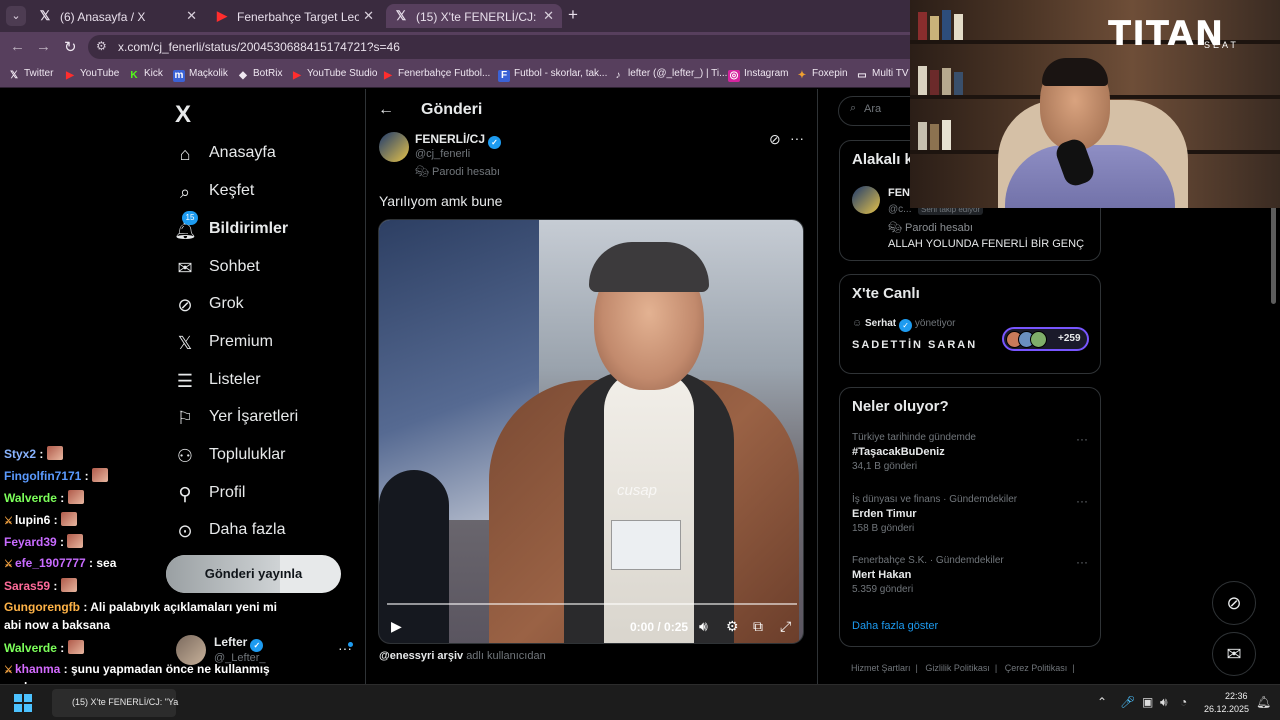 The image size is (1280, 720). I want to click on bookmark-foxepin: ✦ Foxepin, so click(822, 75).